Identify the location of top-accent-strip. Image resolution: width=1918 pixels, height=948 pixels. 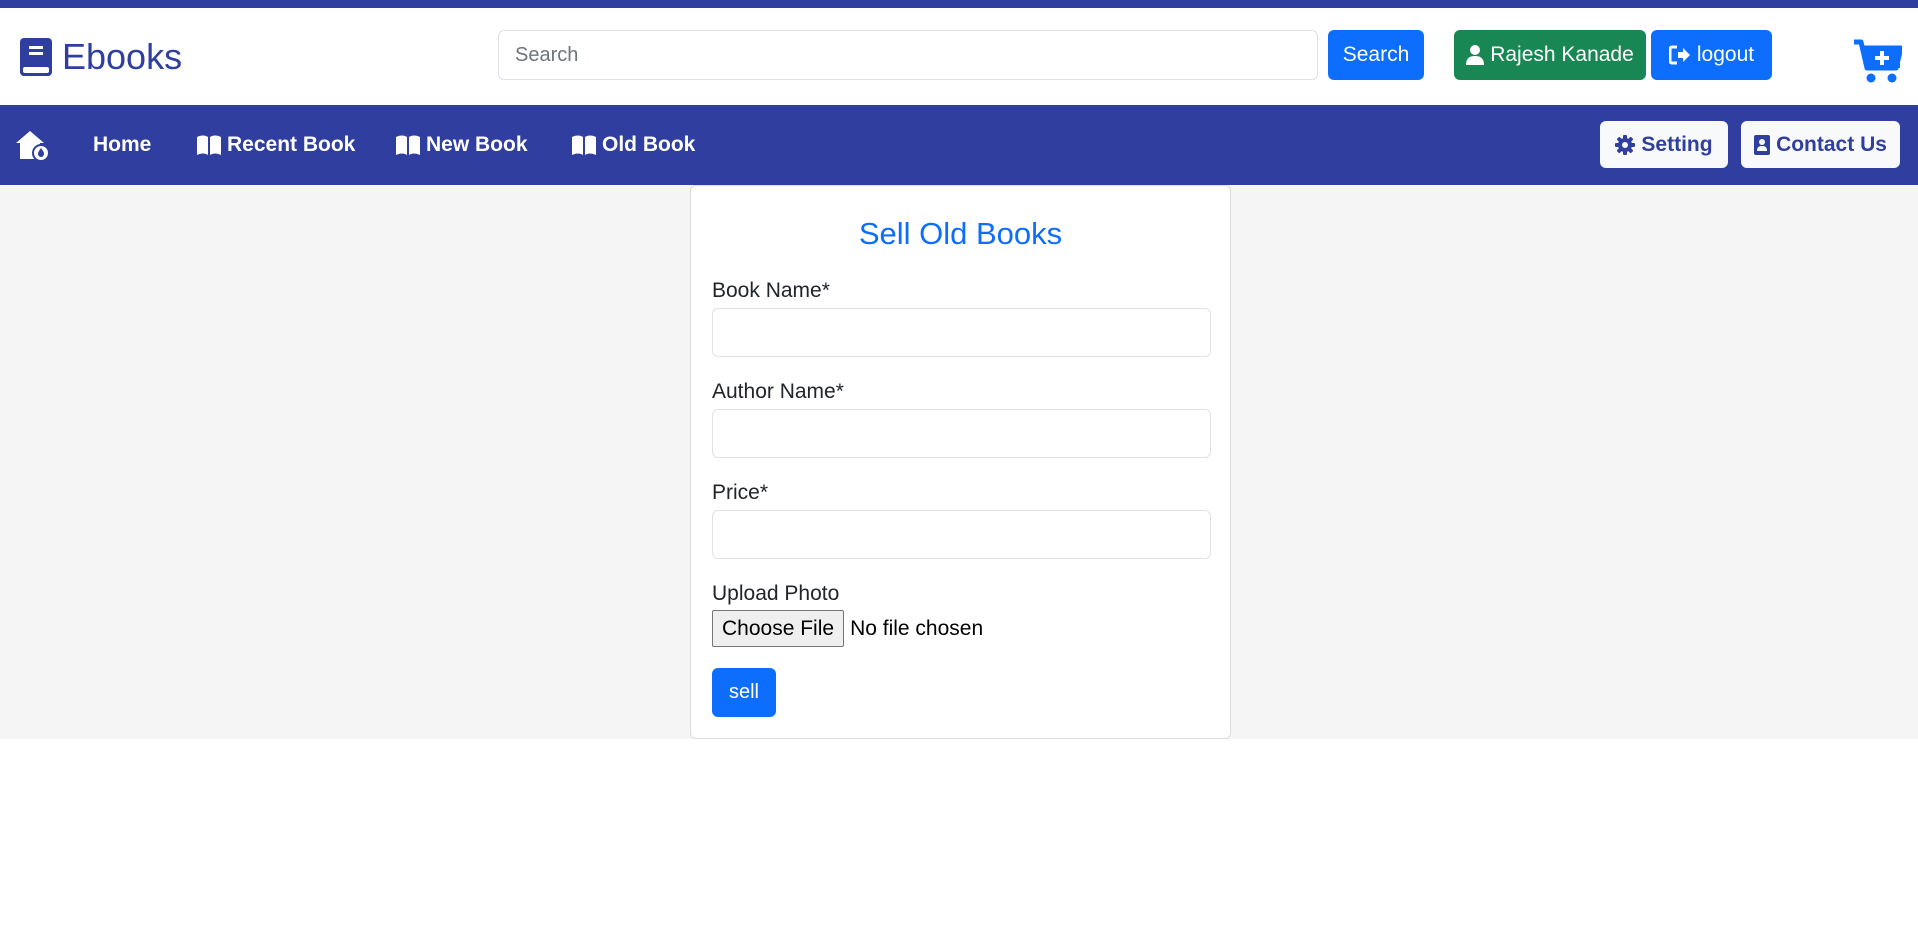
(959, 4).